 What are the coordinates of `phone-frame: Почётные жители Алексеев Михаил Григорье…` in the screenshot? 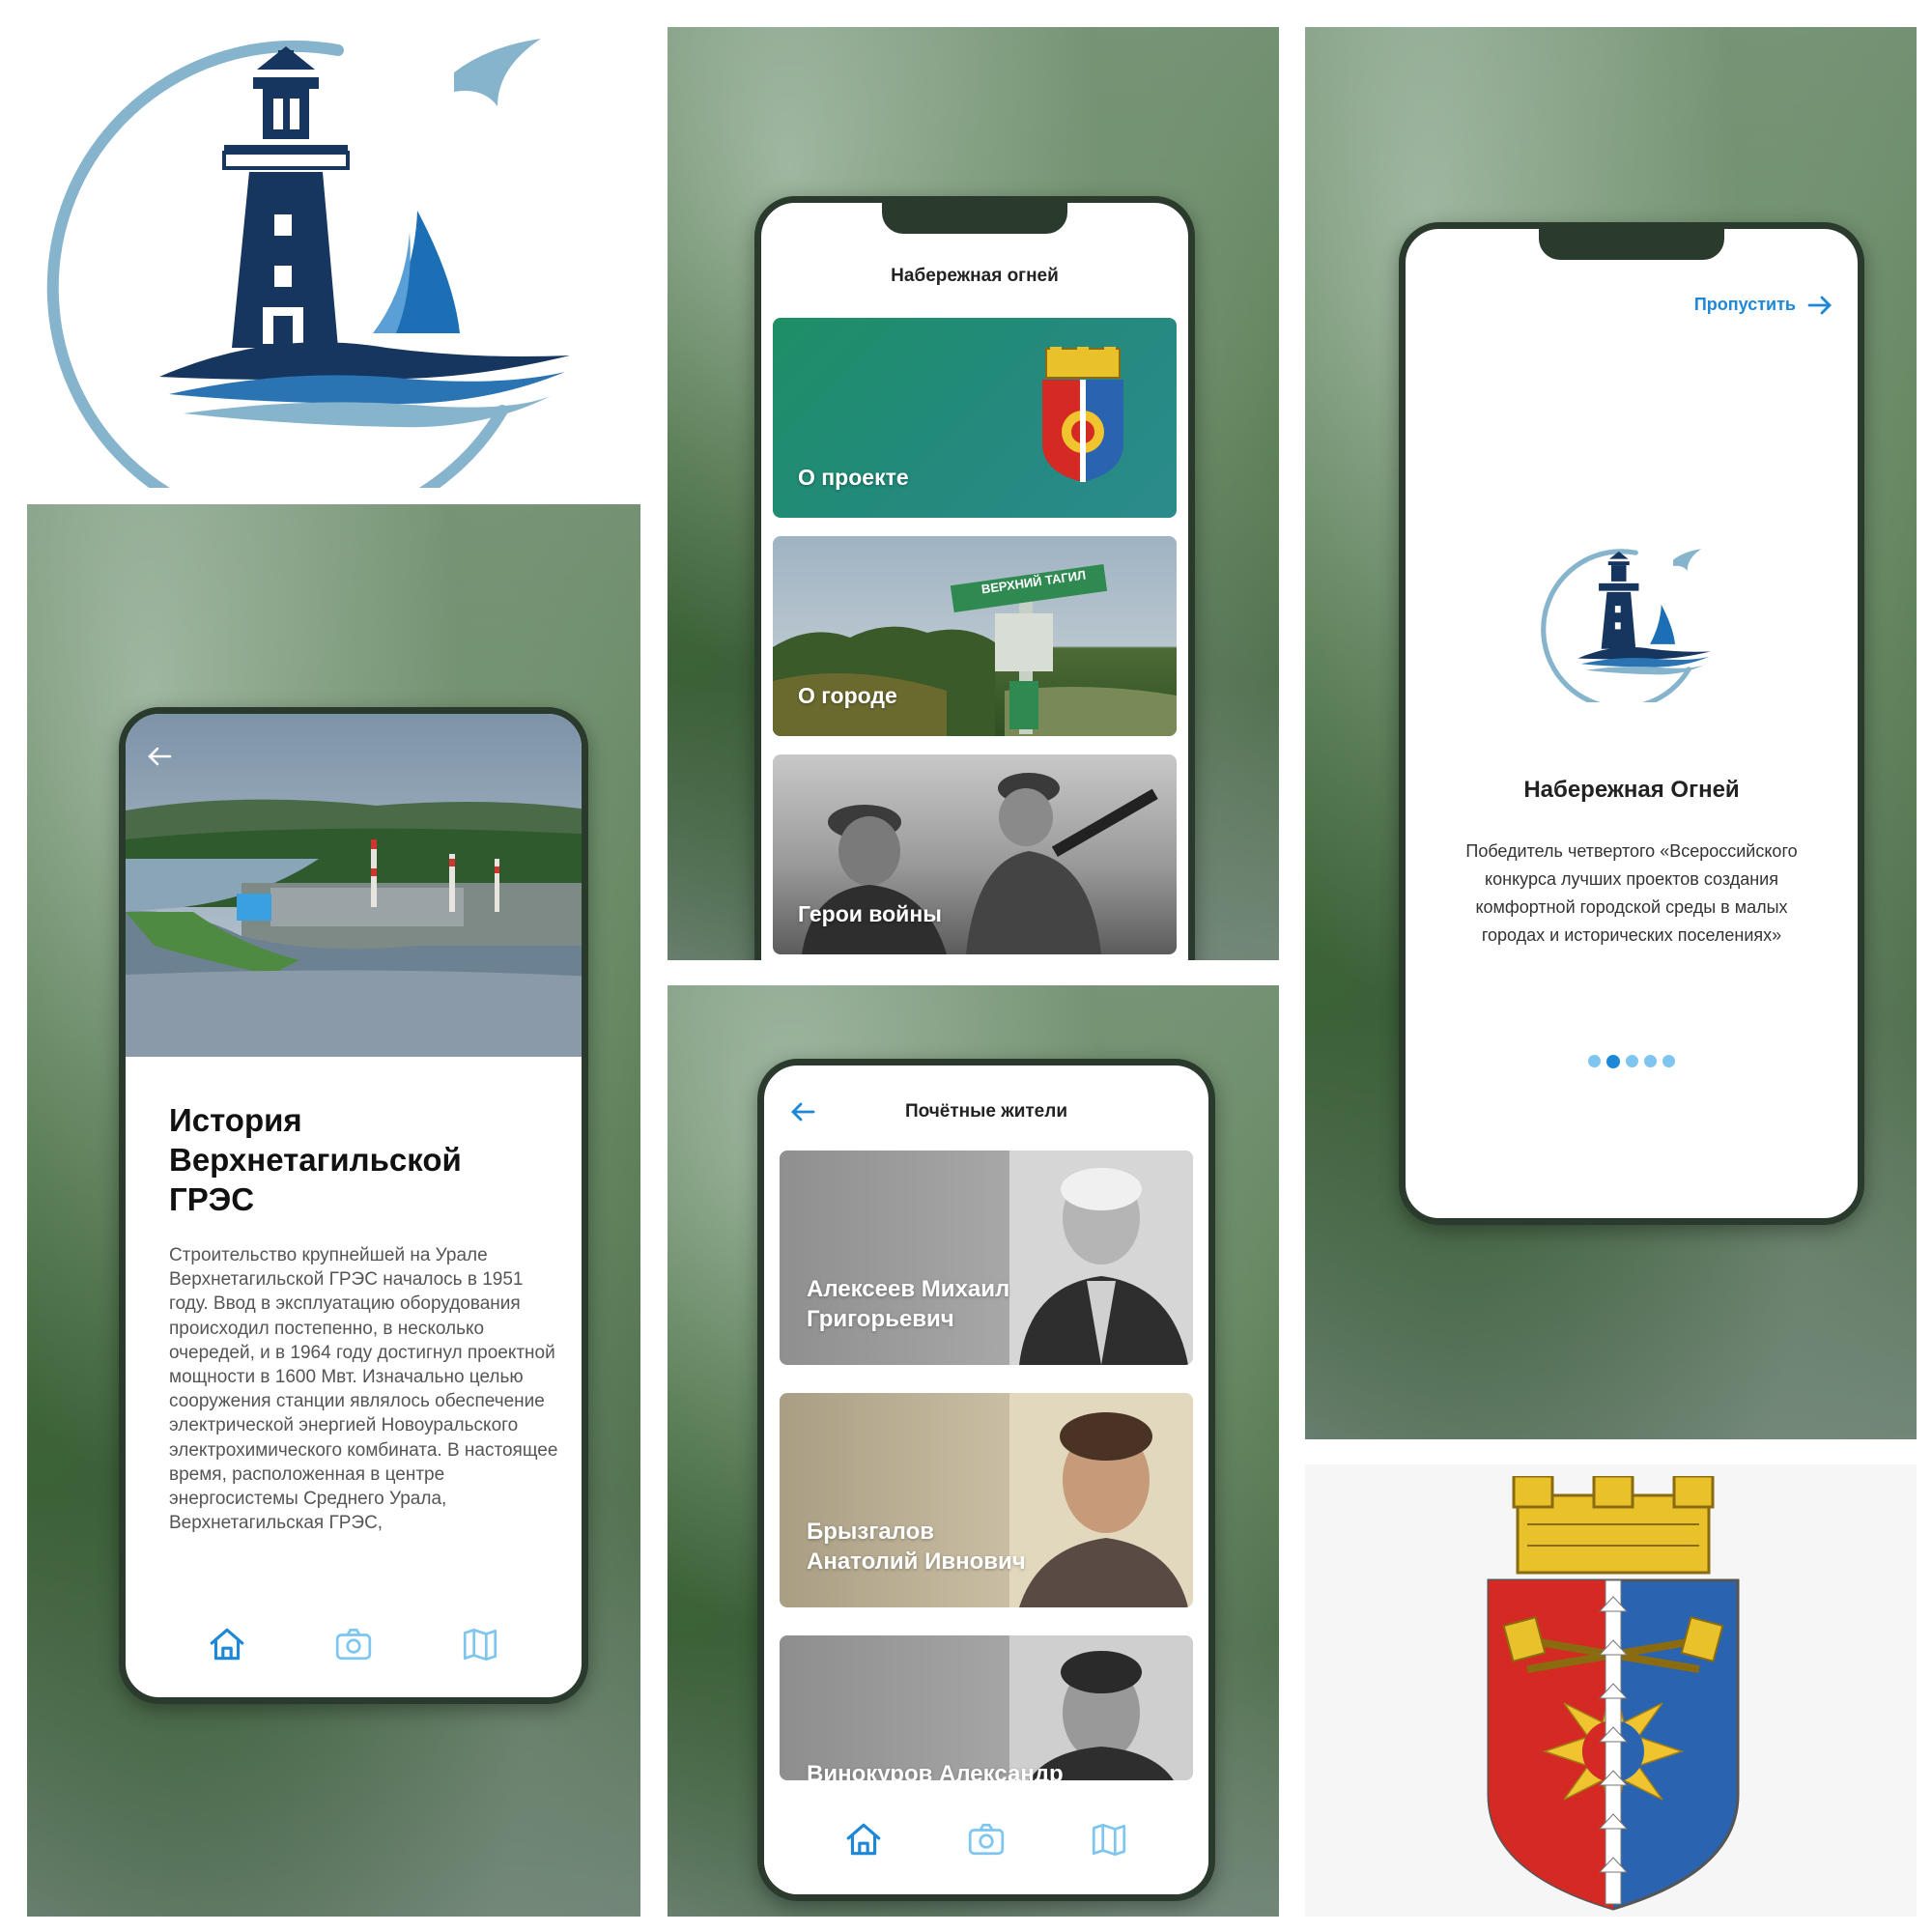 It's located at (986, 1480).